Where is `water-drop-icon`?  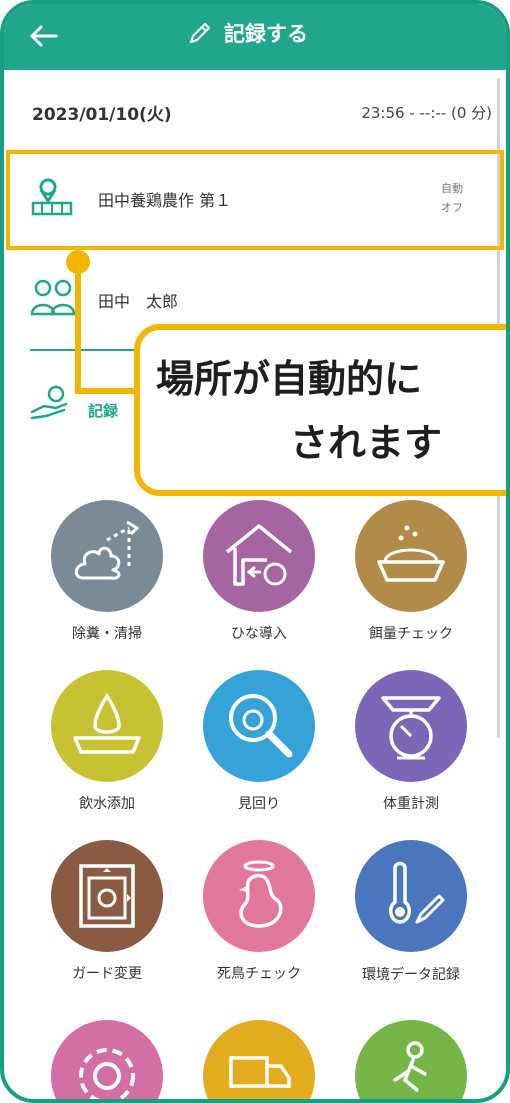
water-drop-icon is located at coordinates (107, 723).